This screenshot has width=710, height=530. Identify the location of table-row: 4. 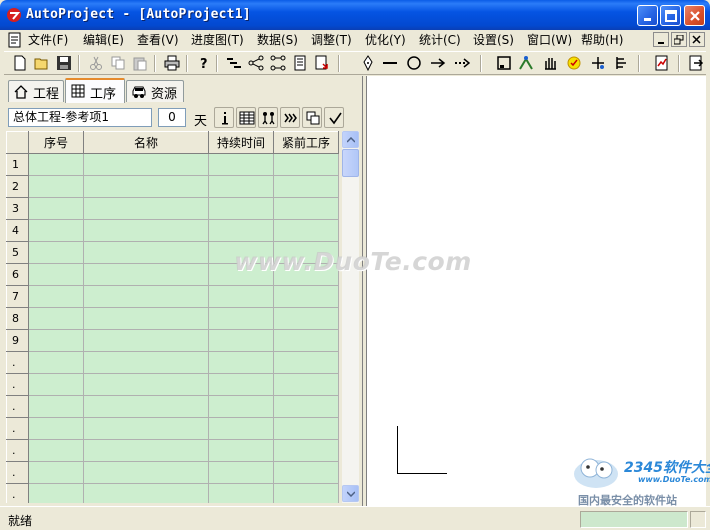
(172, 230).